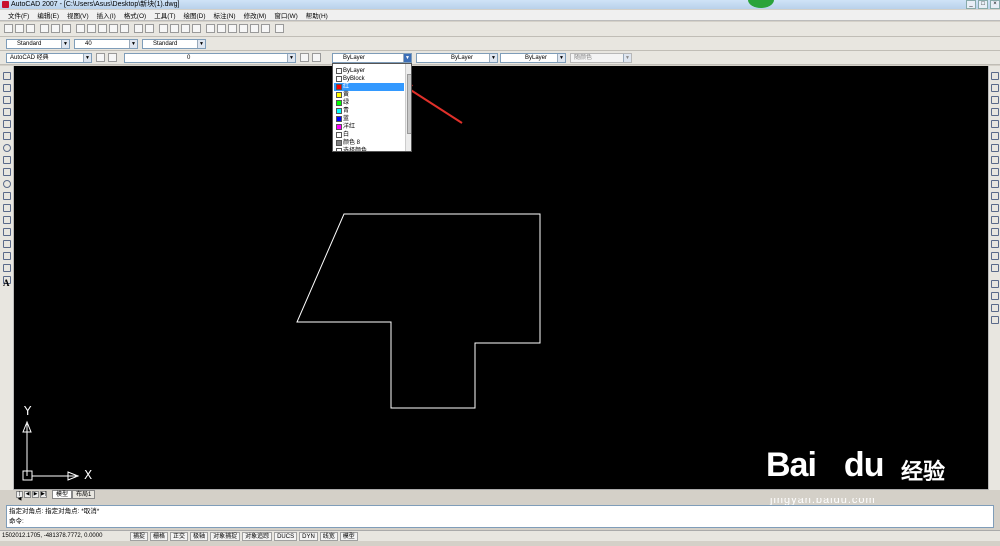  Describe the element at coordinates (369, 135) in the screenshot. I see `color-option: 白` at that location.